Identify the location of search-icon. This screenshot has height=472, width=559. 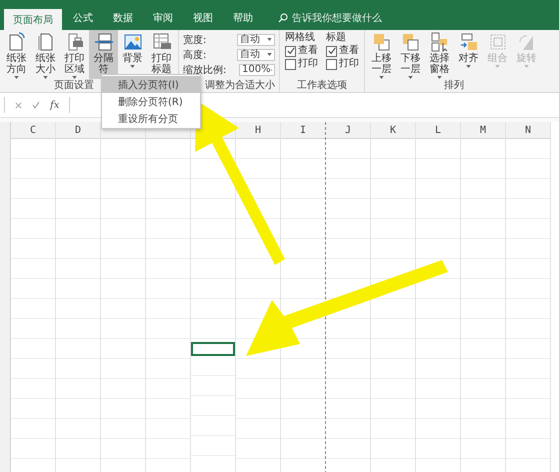
(283, 18).